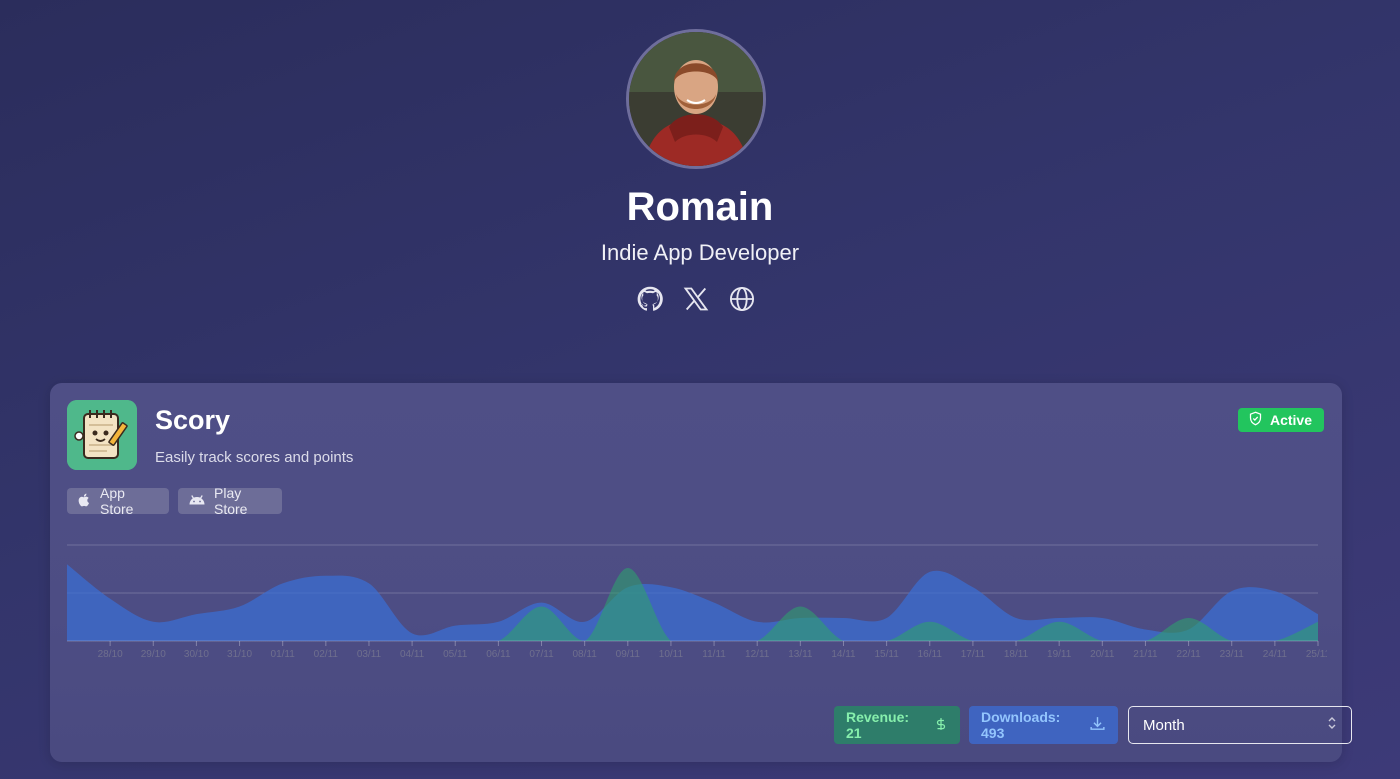 The image size is (1400, 779). I want to click on x-tick-label: 11/11, so click(714, 654).